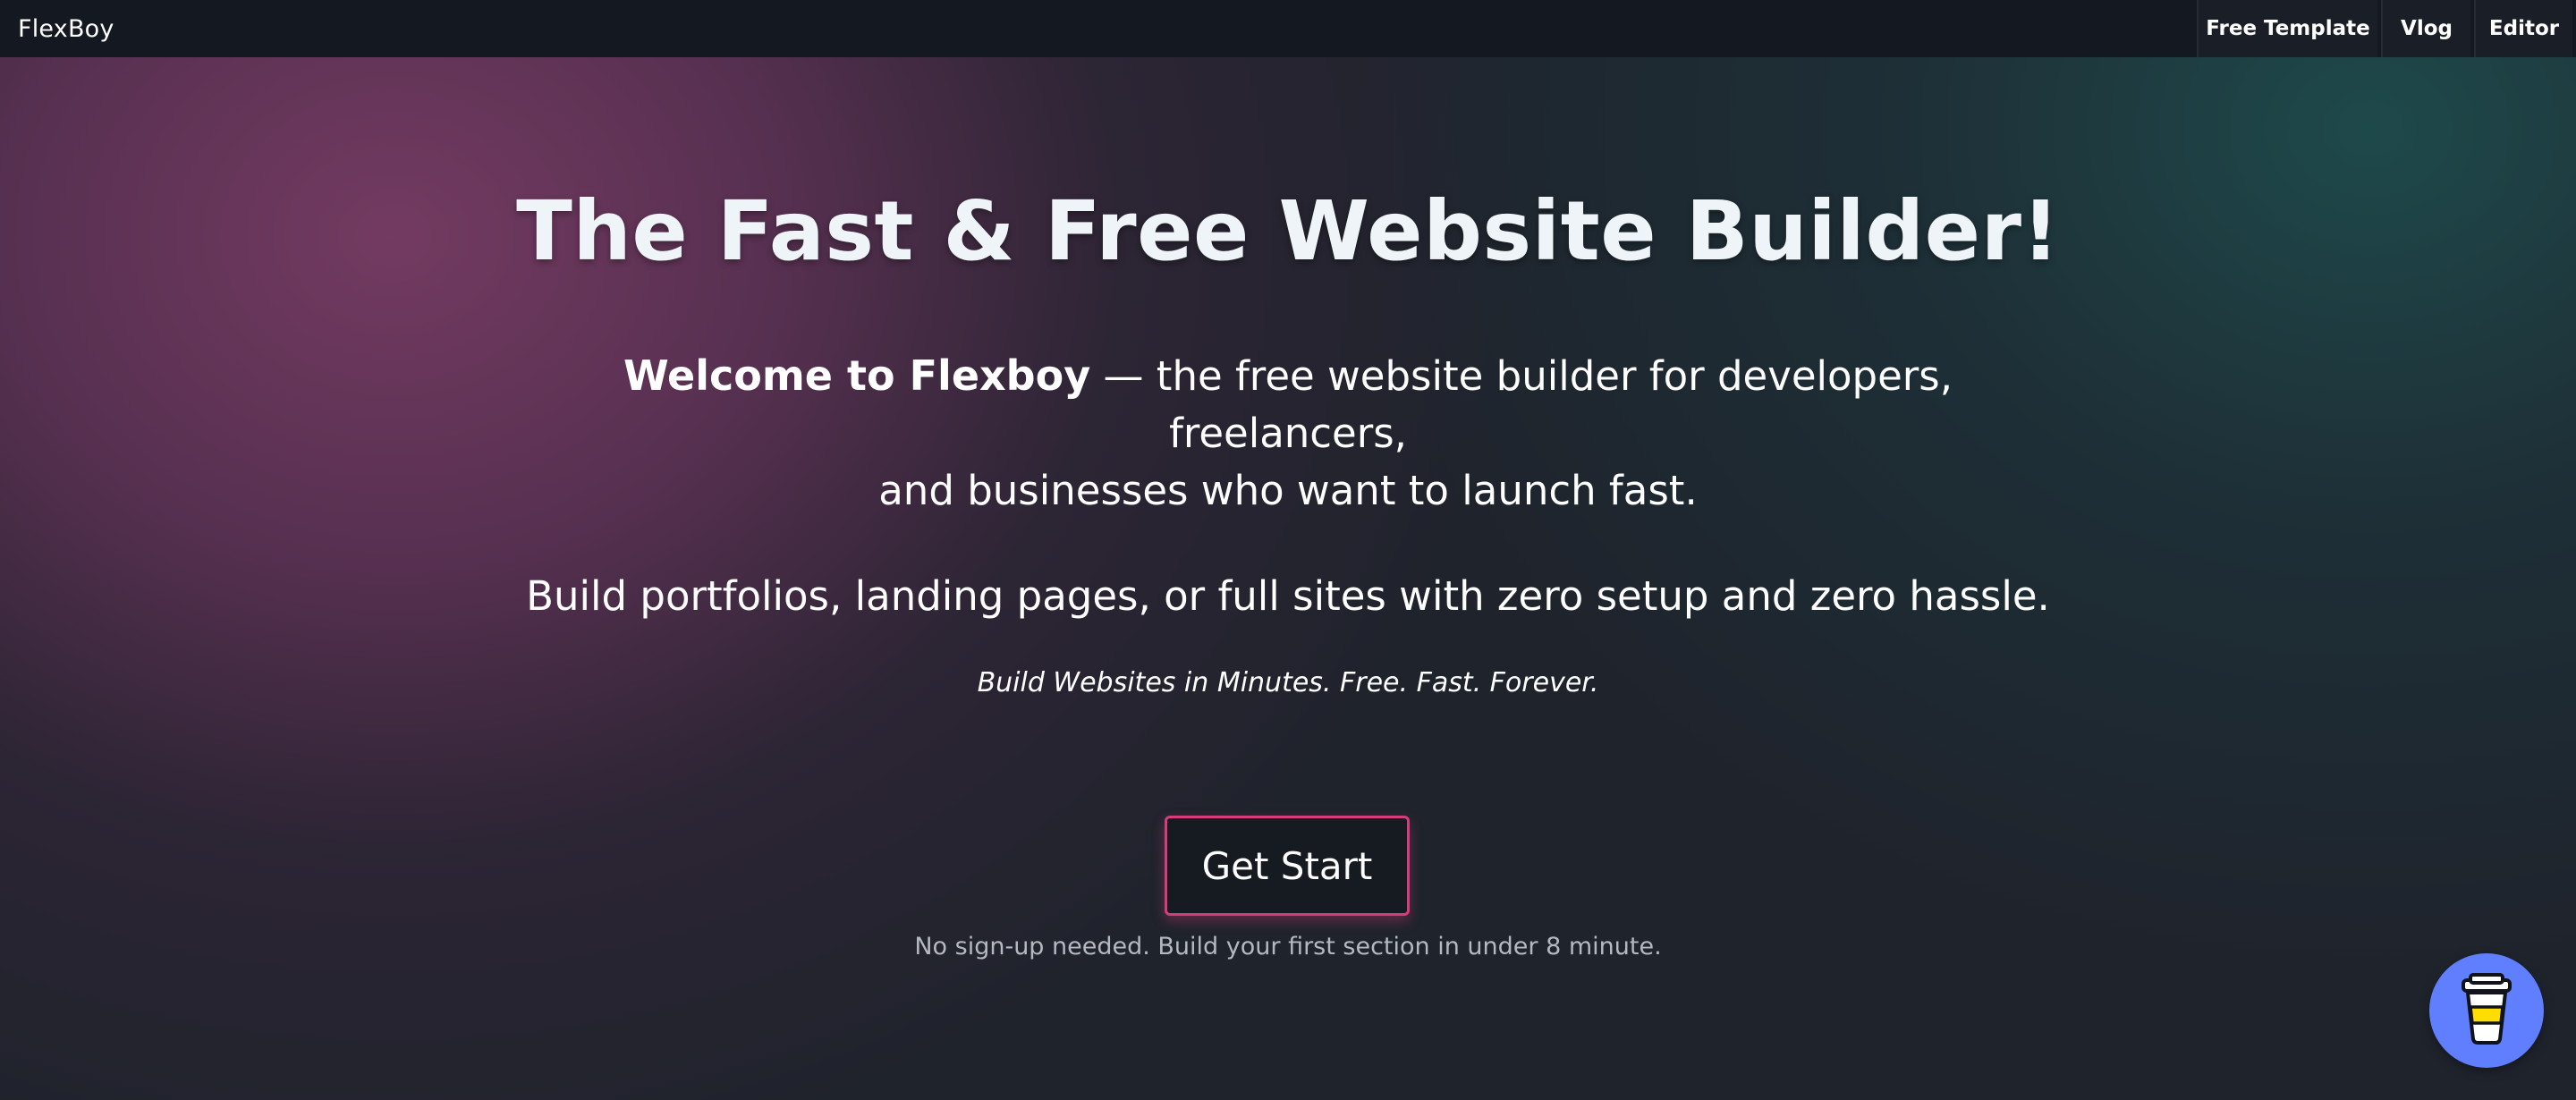 The height and width of the screenshot is (1100, 2576). I want to click on coffee-cup-icon, so click(2486, 1010).